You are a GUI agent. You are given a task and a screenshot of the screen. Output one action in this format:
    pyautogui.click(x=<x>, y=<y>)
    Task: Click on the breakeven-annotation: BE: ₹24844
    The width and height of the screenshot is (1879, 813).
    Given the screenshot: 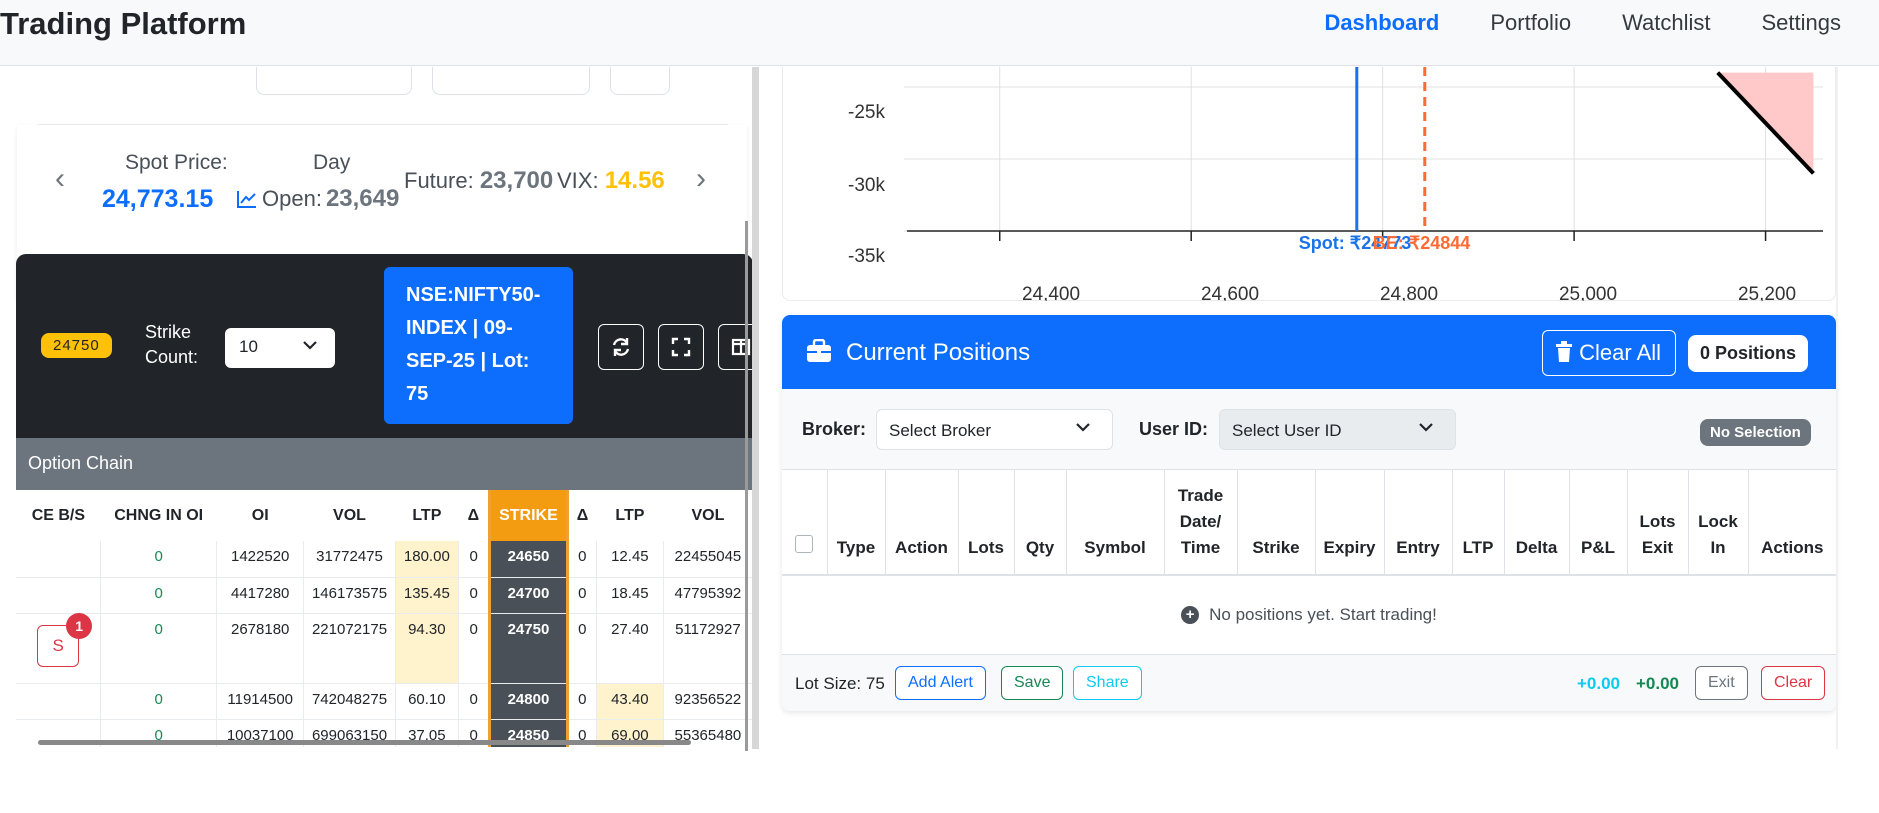 What is the action you would take?
    pyautogui.click(x=1422, y=243)
    